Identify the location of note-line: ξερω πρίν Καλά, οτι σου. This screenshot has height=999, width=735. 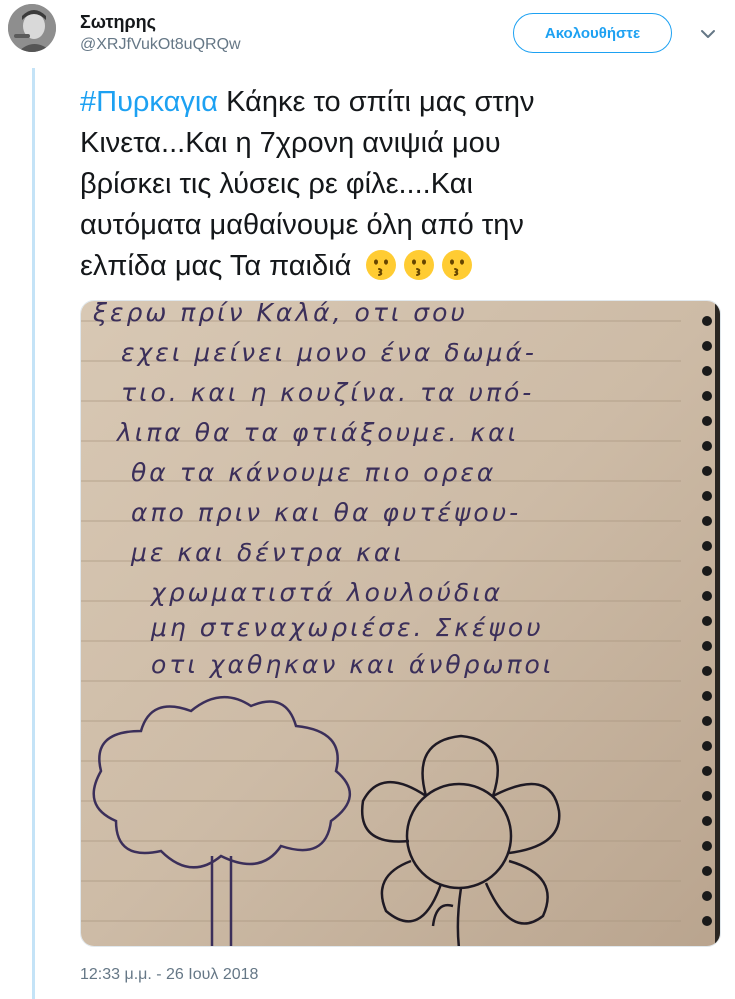
(280, 314).